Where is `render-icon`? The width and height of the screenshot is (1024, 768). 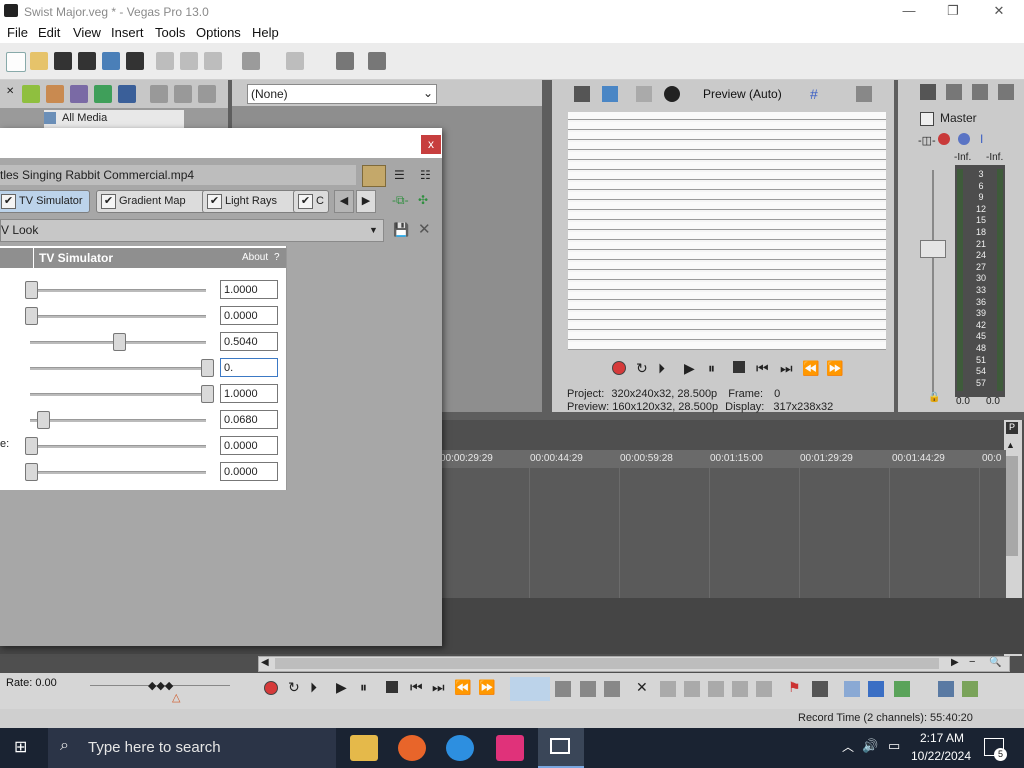
render-icon is located at coordinates (111, 61).